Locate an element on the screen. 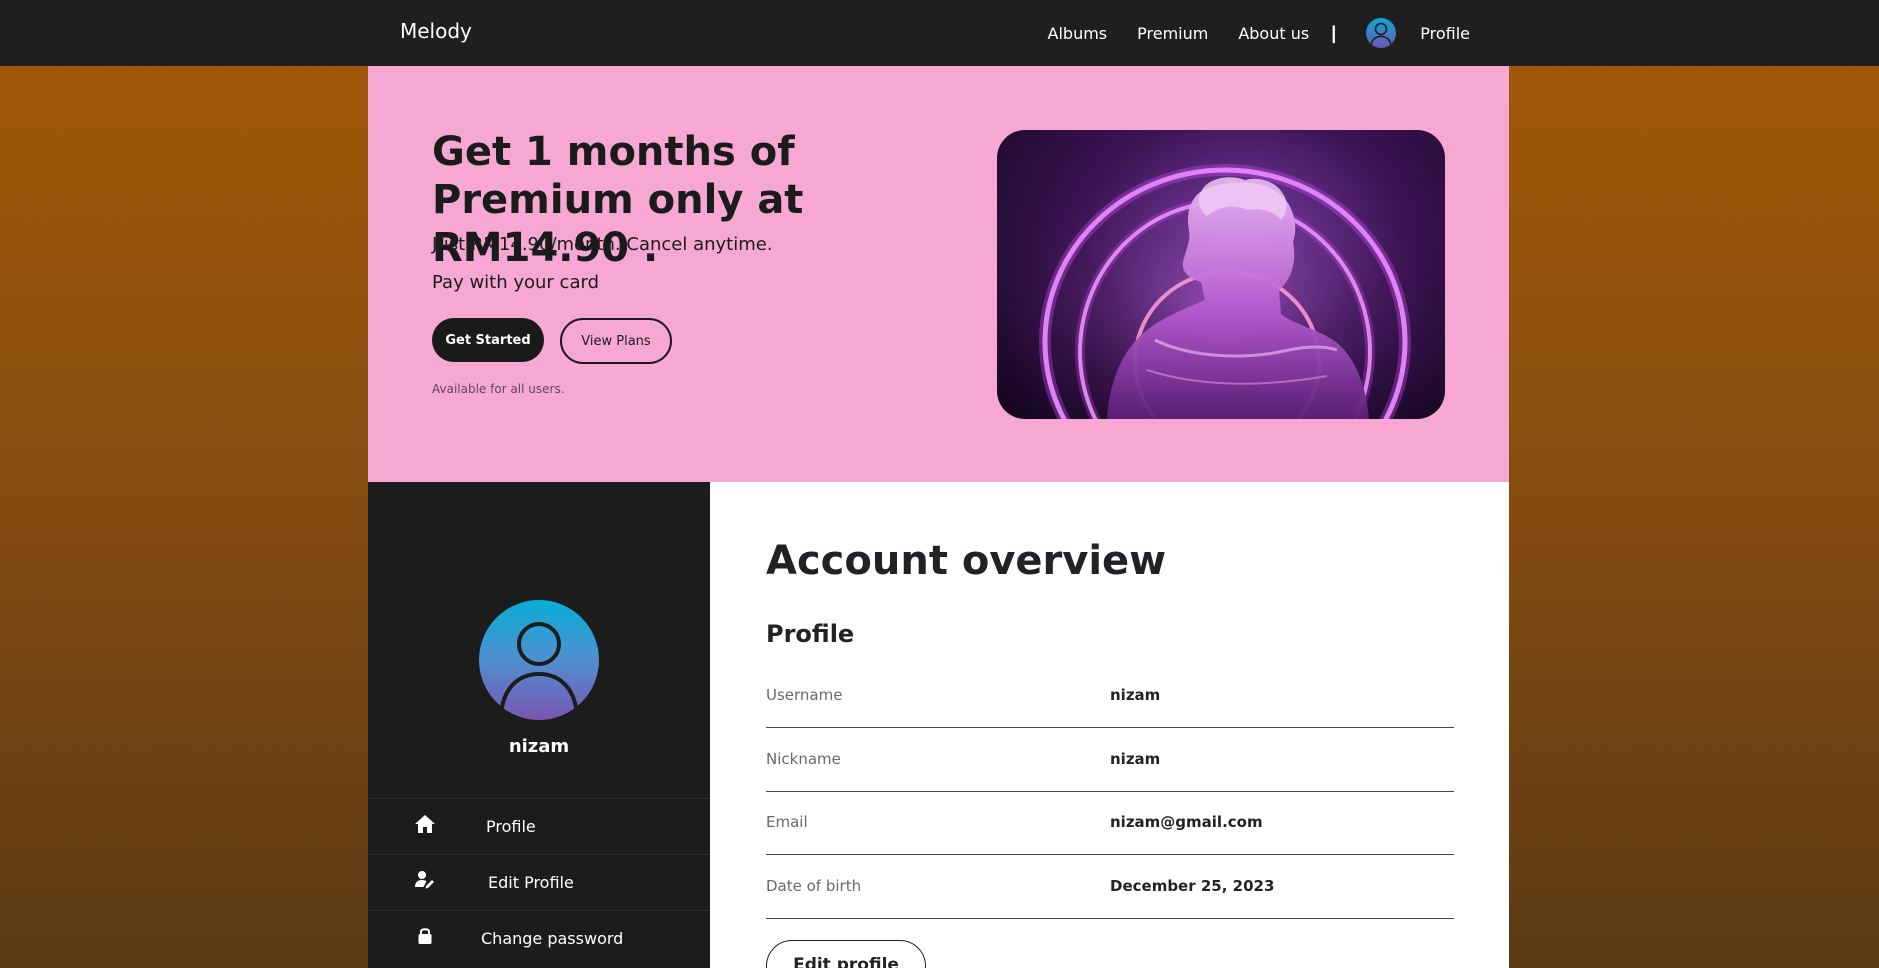  field-row-date-of-birth: Date of birth December 25, 2023 is located at coordinates (1110, 887).